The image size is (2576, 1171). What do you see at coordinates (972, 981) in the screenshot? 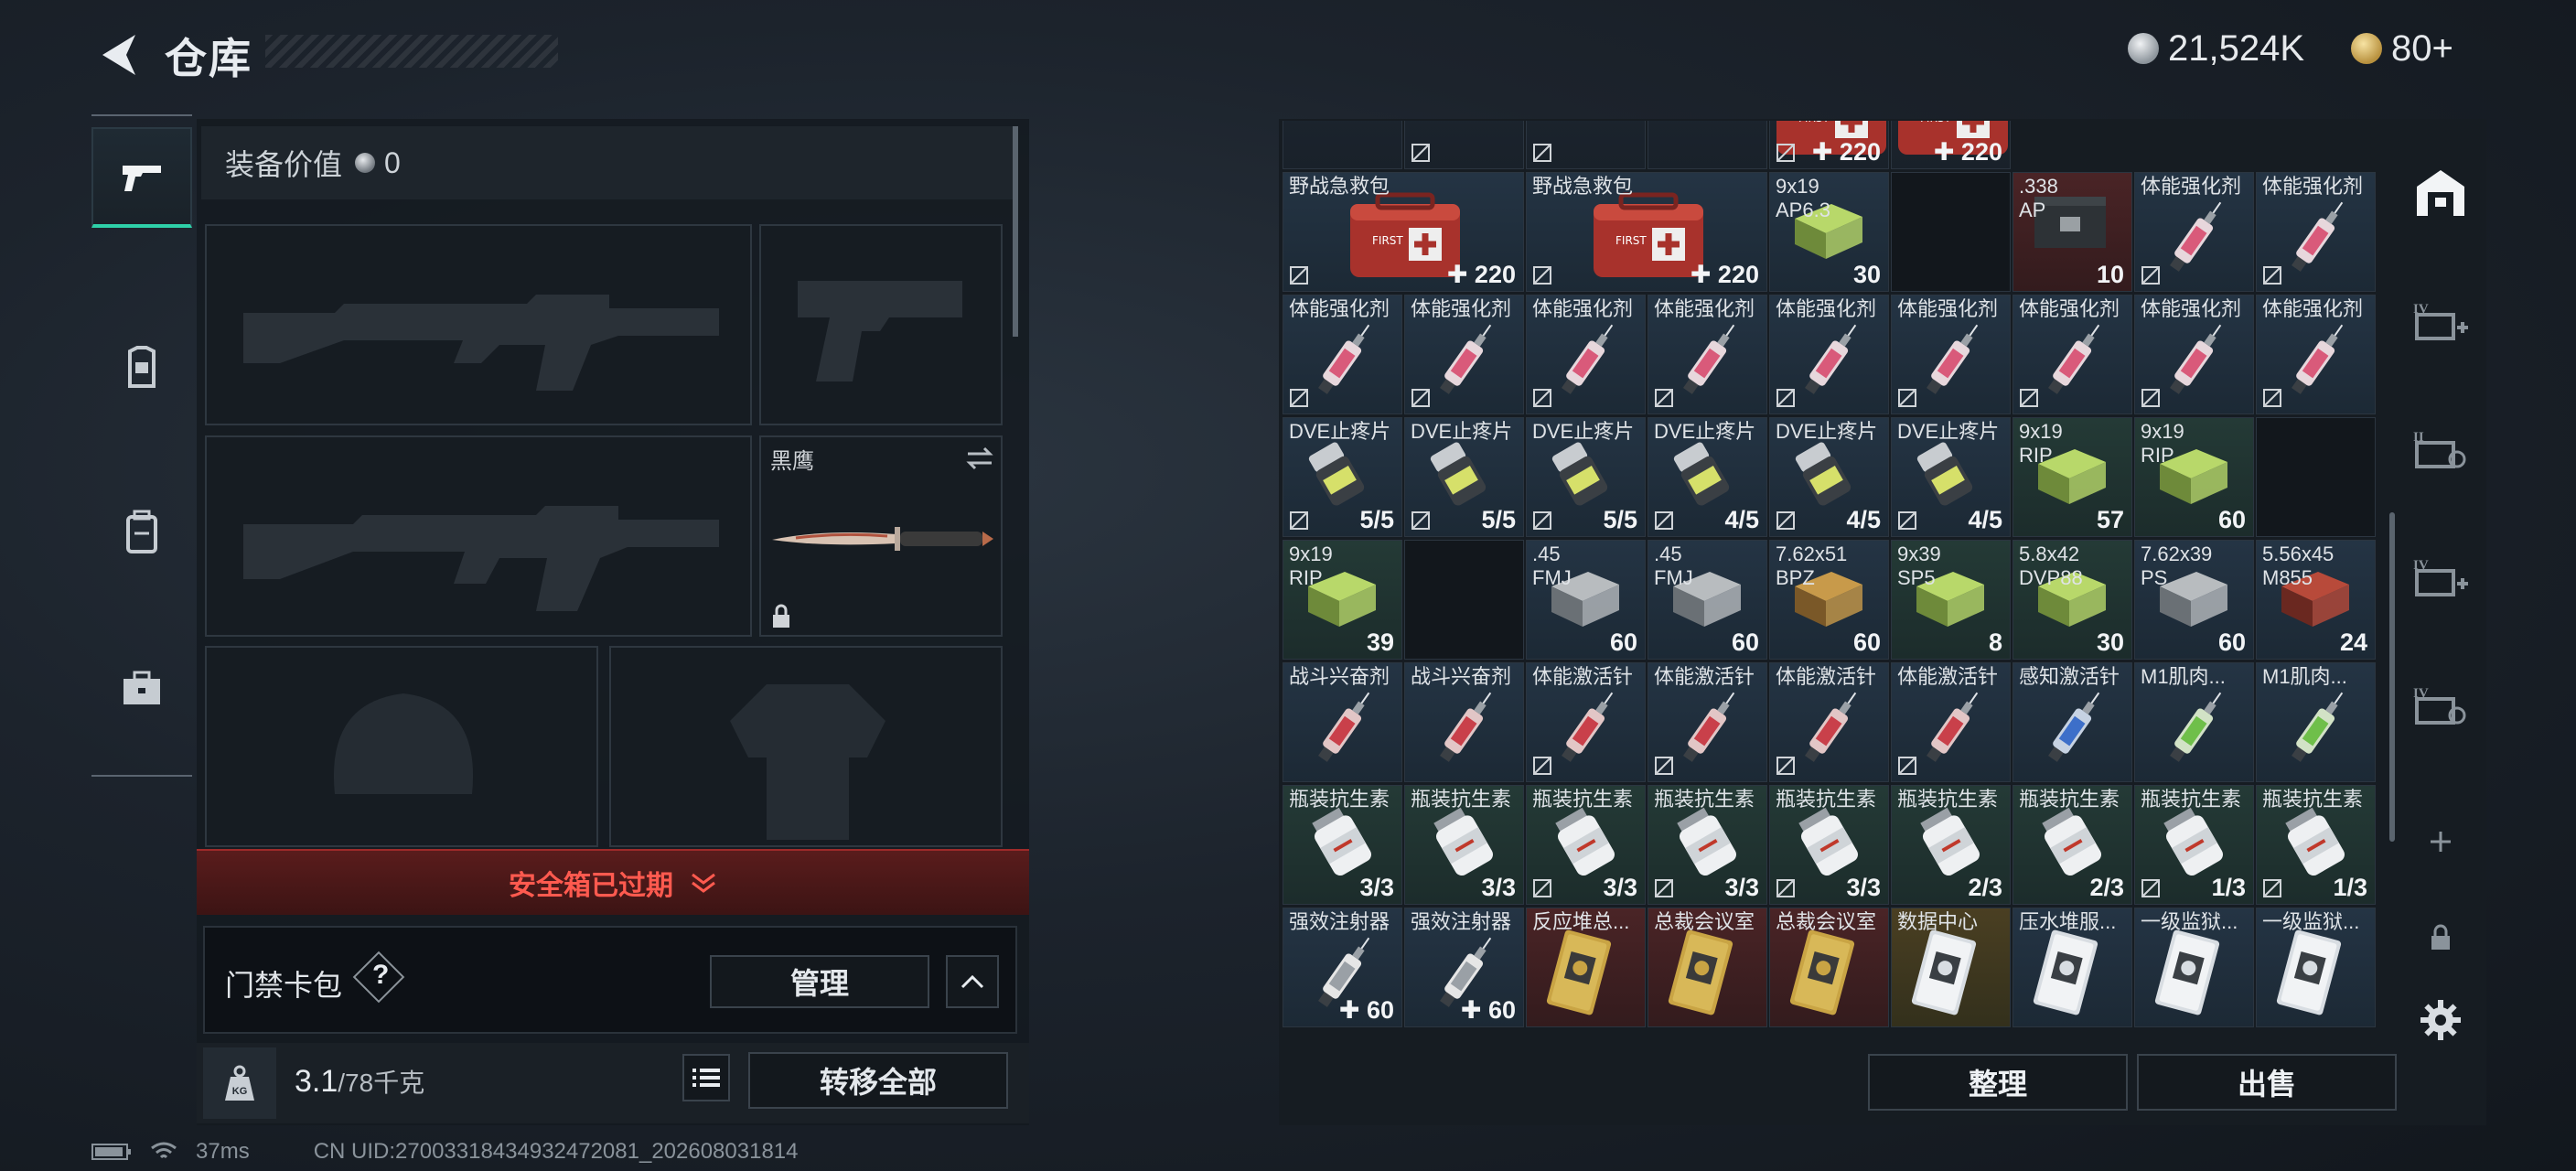
I see `collapse-button` at bounding box center [972, 981].